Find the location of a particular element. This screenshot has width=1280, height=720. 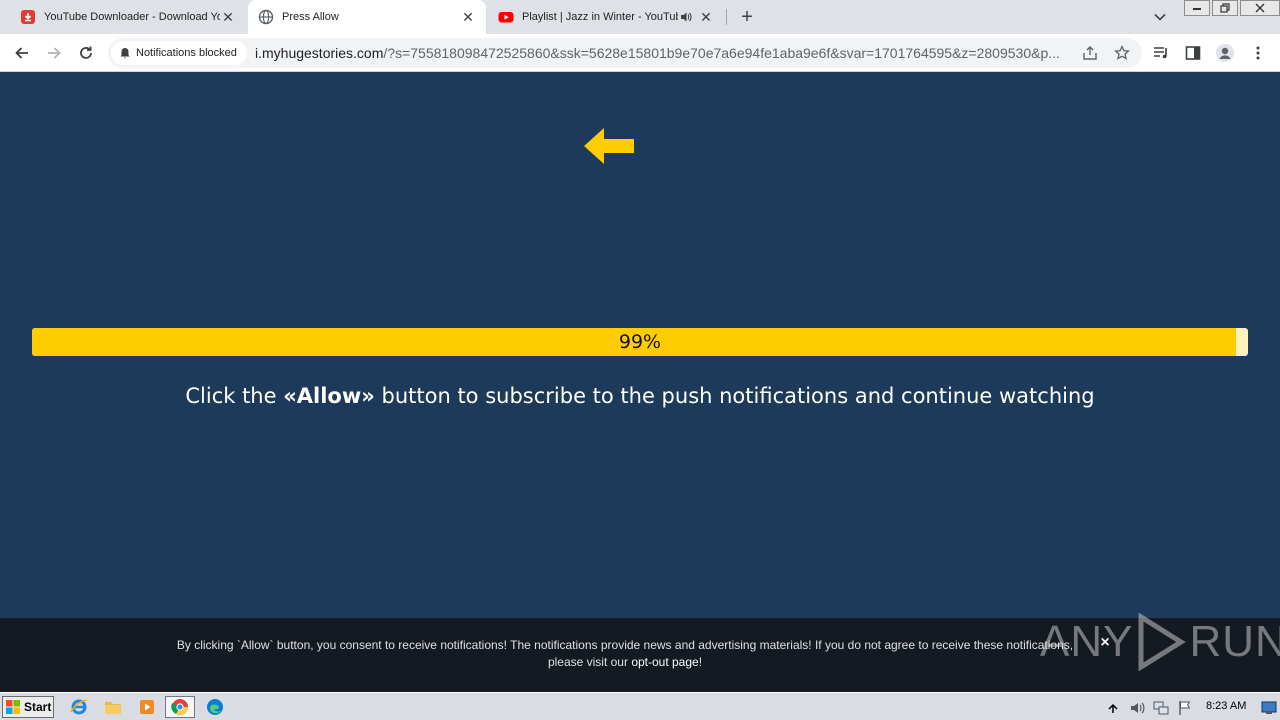

system-tray is located at coordinates (1192, 706).